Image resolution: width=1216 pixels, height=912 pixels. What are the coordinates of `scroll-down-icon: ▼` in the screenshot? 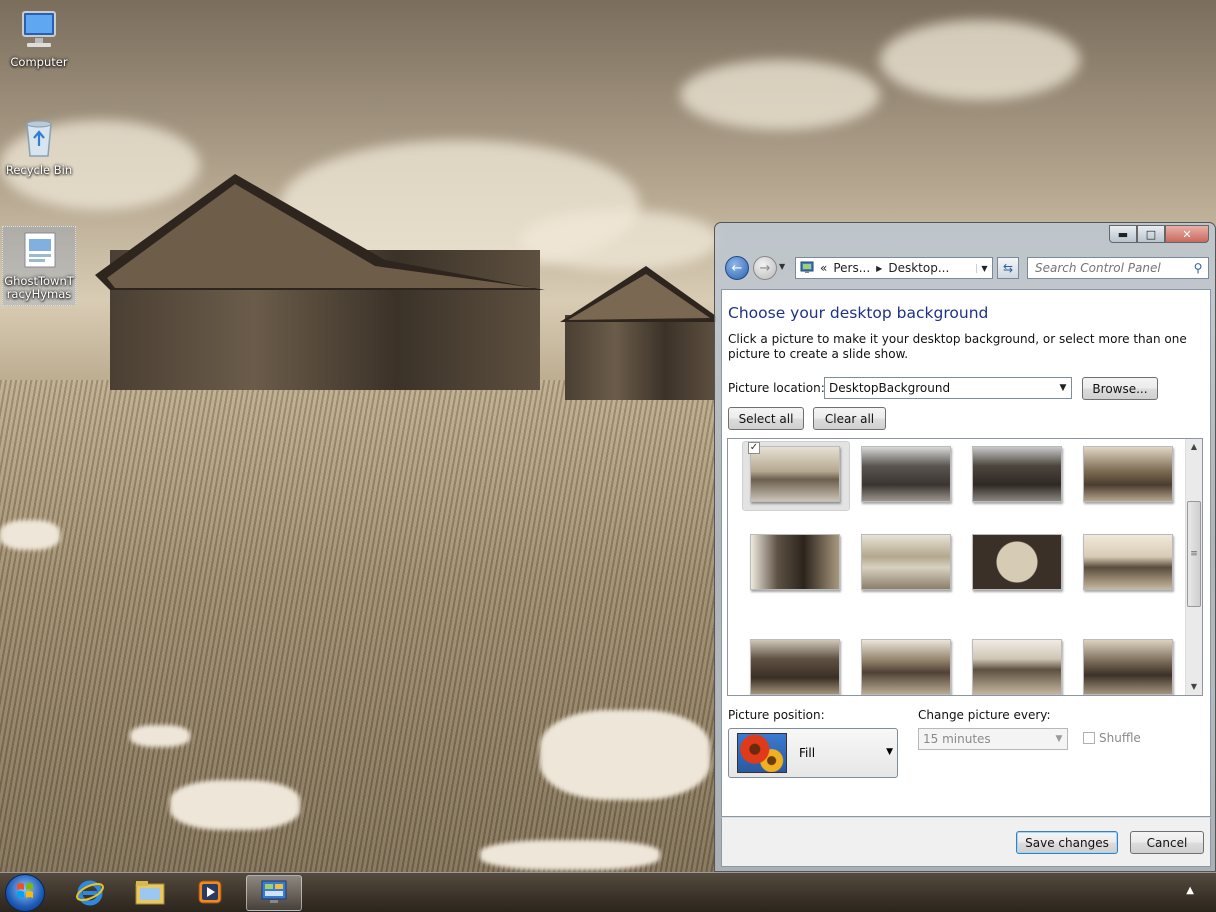 It's located at (1194, 687).